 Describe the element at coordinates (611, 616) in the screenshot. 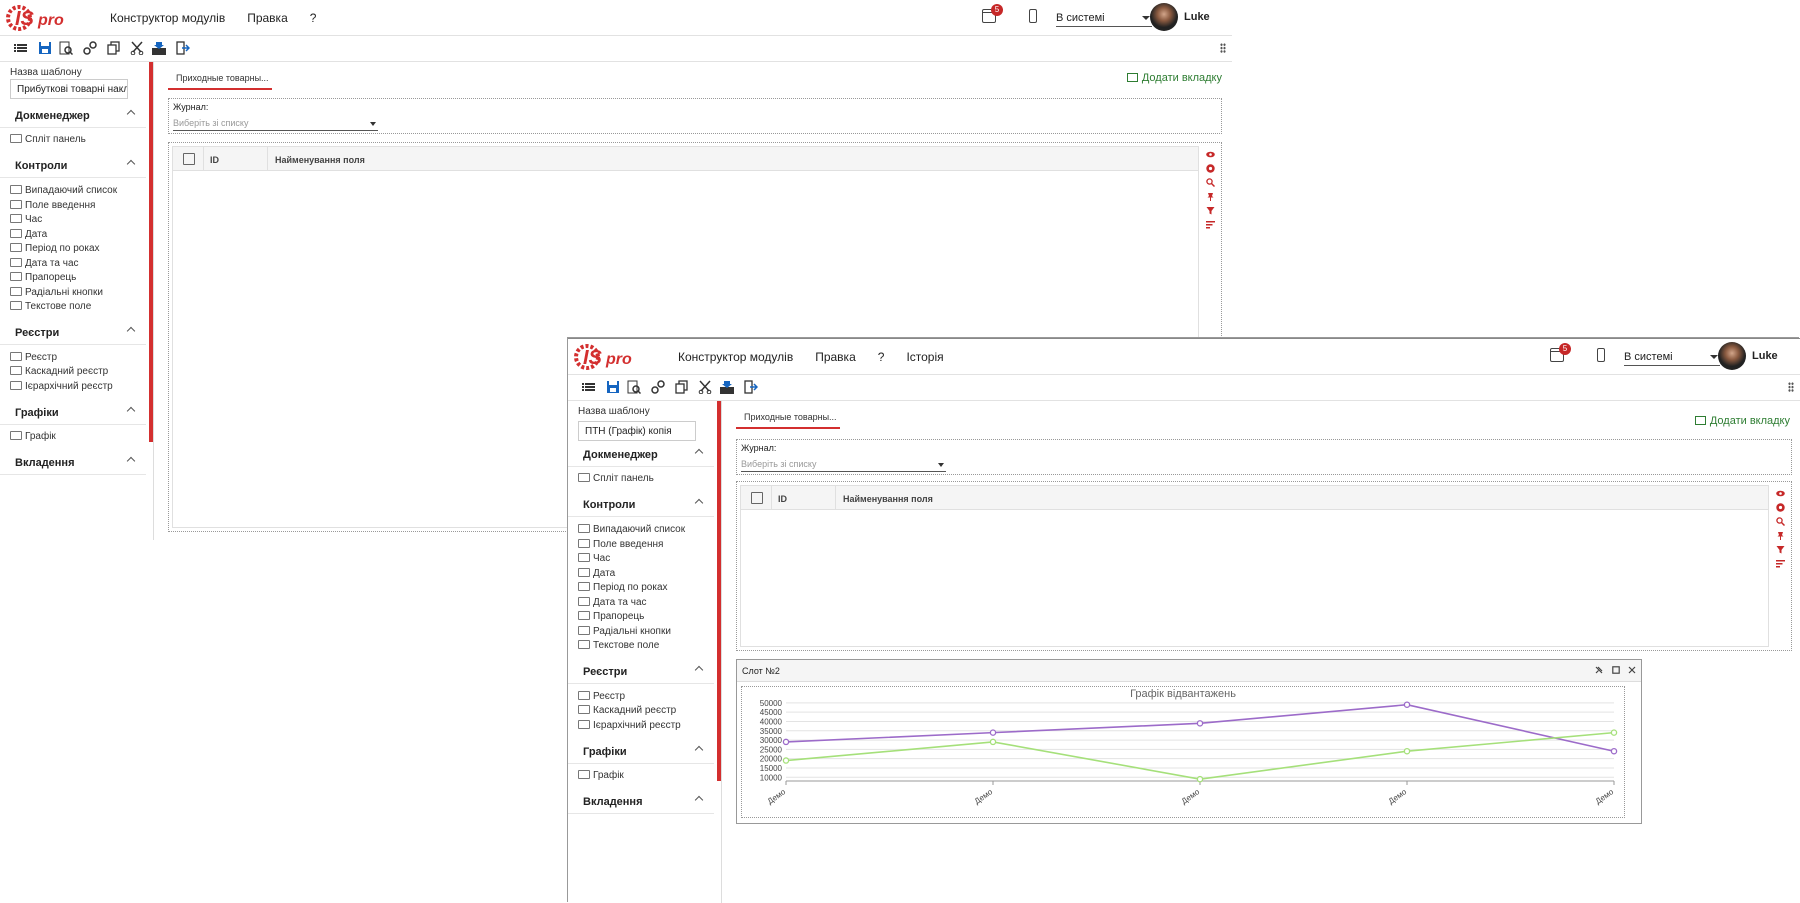

I see `component-checkbox: Прапорець` at that location.